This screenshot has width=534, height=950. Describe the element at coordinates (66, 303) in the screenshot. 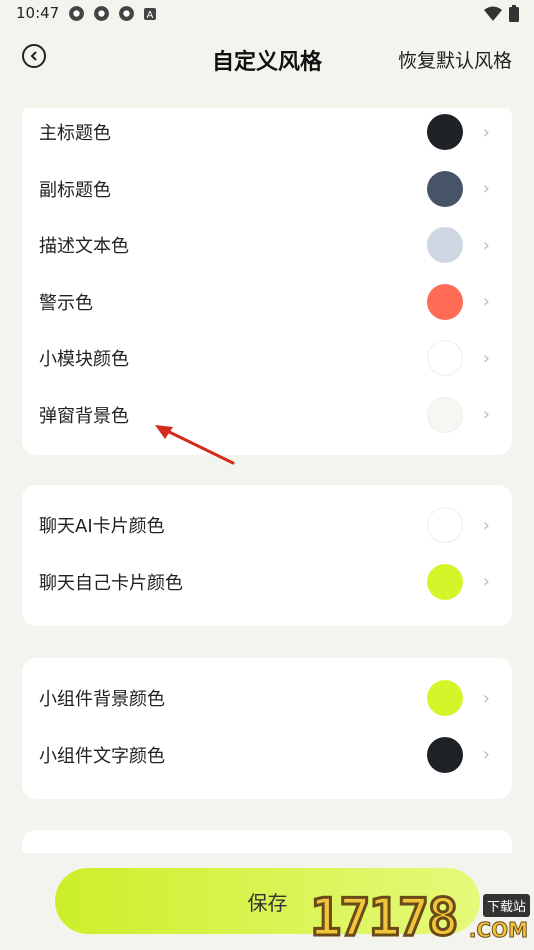

I see `row-label: 警示色` at that location.